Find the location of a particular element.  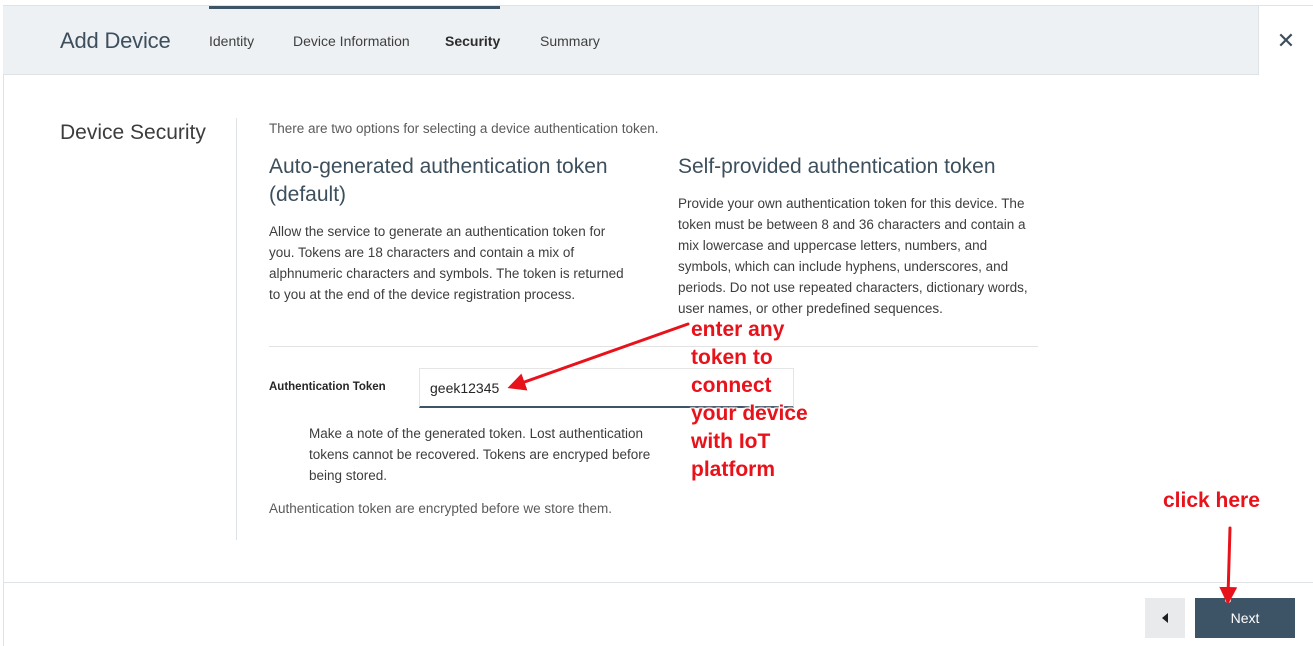

close-icon: ✕ is located at coordinates (1286, 40).